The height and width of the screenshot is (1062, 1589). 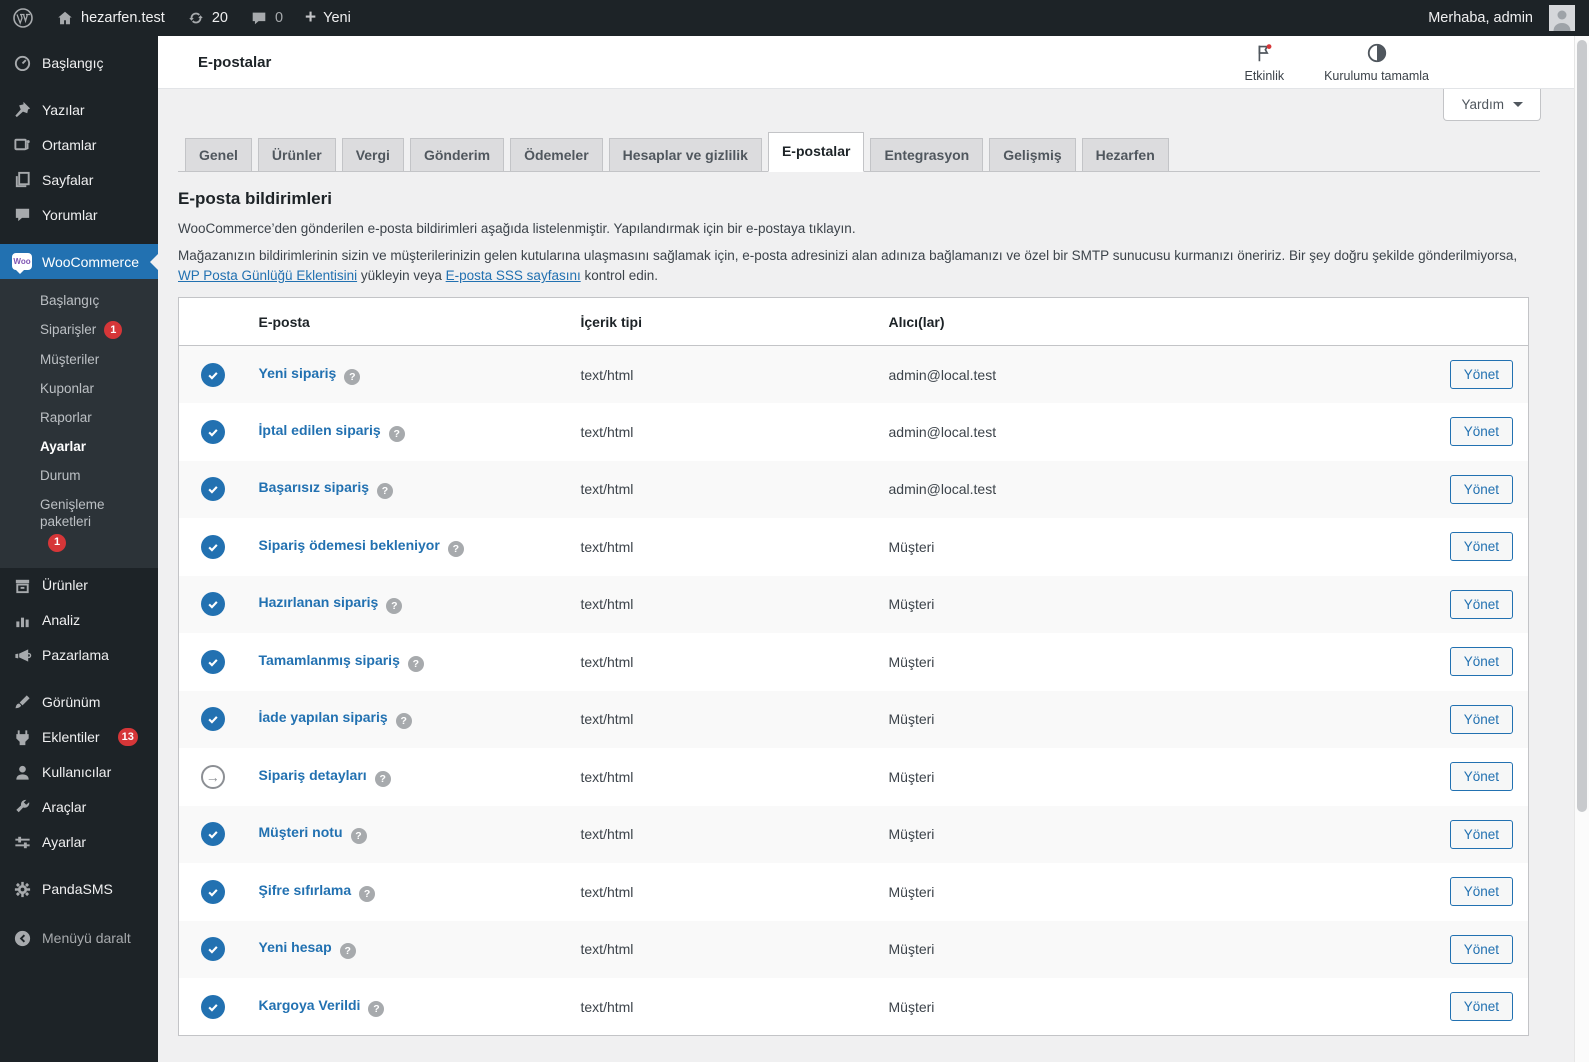 I want to click on email-name-link: Sipariş ödemesi bekleniyor, so click(x=349, y=545).